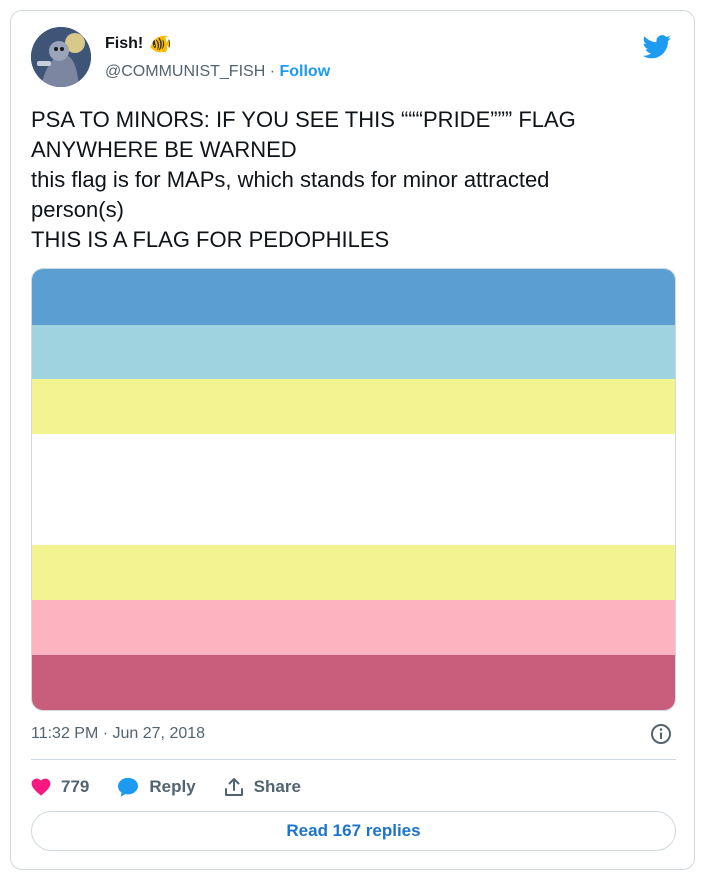  What do you see at coordinates (172, 786) in the screenshot?
I see `reply-label: Reply` at bounding box center [172, 786].